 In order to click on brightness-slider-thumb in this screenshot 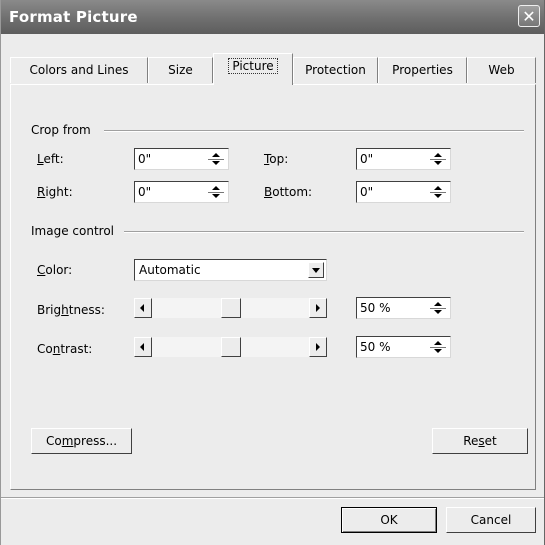, I will do `click(231, 308)`.